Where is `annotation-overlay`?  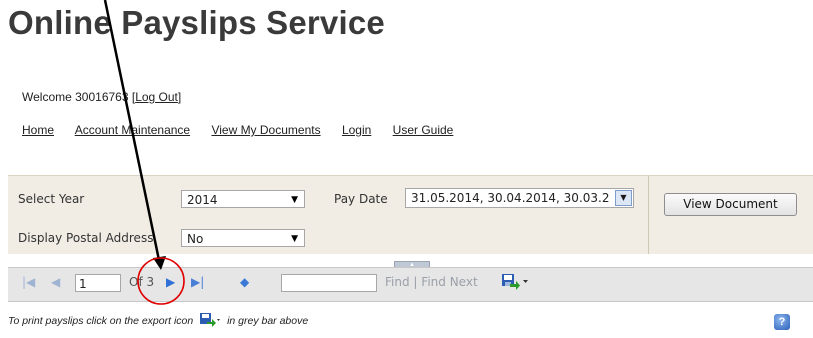 annotation-overlay is located at coordinates (144, 152).